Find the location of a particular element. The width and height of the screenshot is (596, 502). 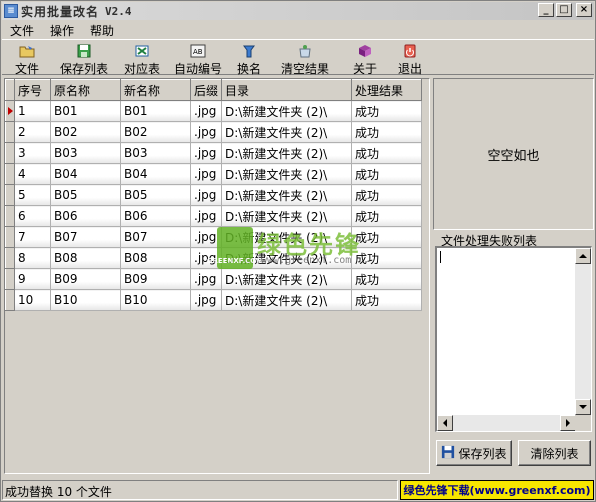

cell-index: 9 is located at coordinates (32, 279).